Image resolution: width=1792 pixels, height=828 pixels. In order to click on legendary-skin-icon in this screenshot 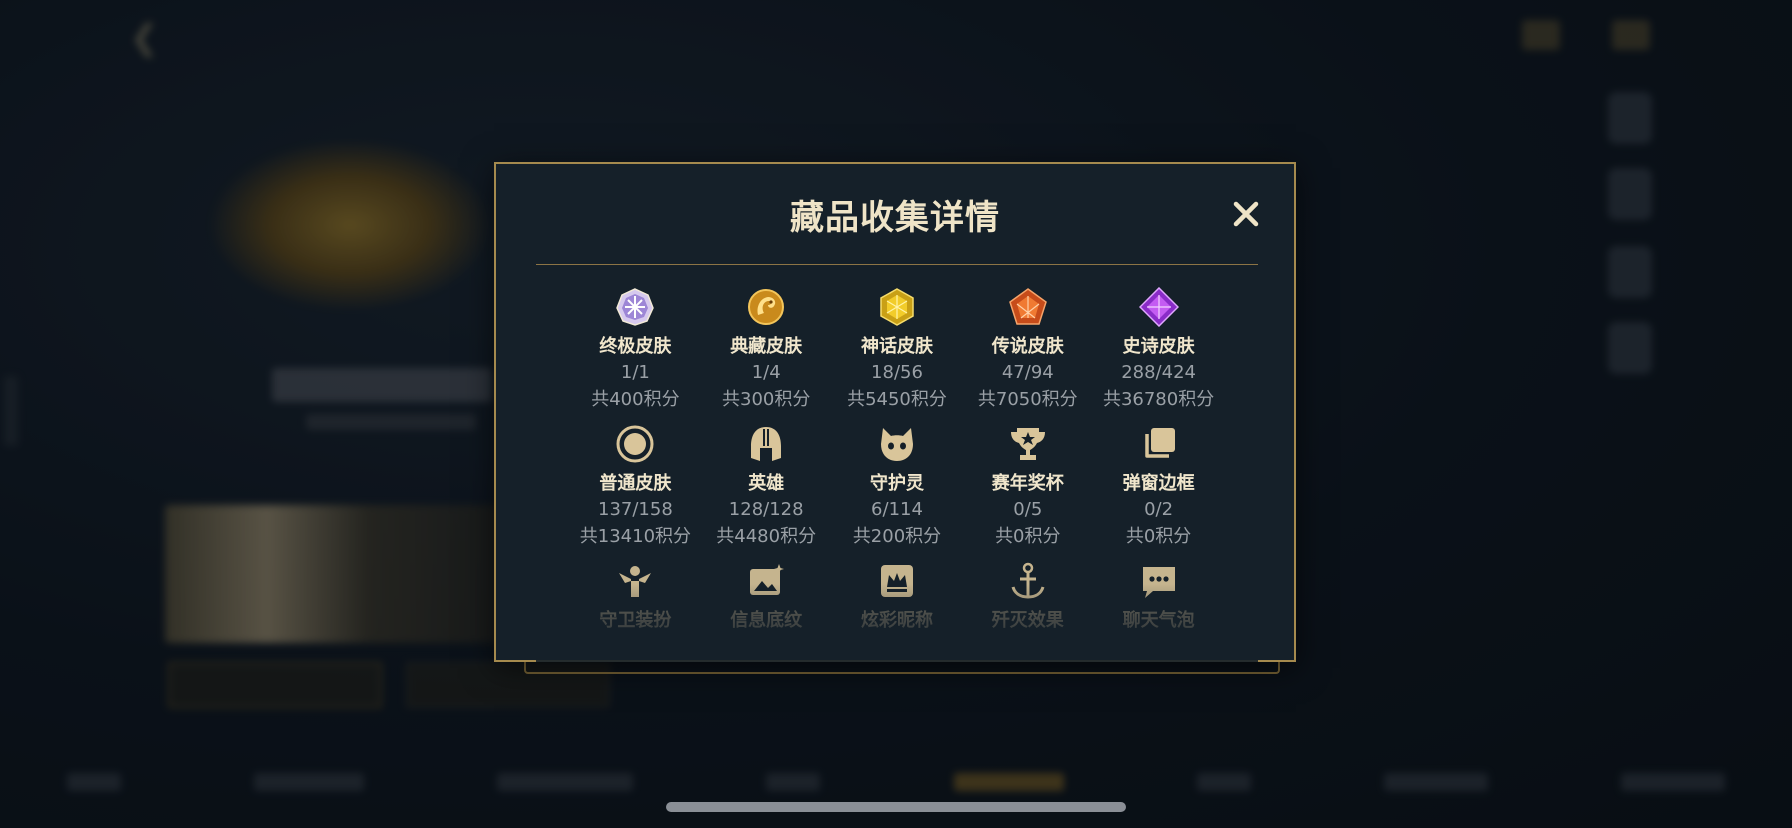, I will do `click(1028, 307)`.